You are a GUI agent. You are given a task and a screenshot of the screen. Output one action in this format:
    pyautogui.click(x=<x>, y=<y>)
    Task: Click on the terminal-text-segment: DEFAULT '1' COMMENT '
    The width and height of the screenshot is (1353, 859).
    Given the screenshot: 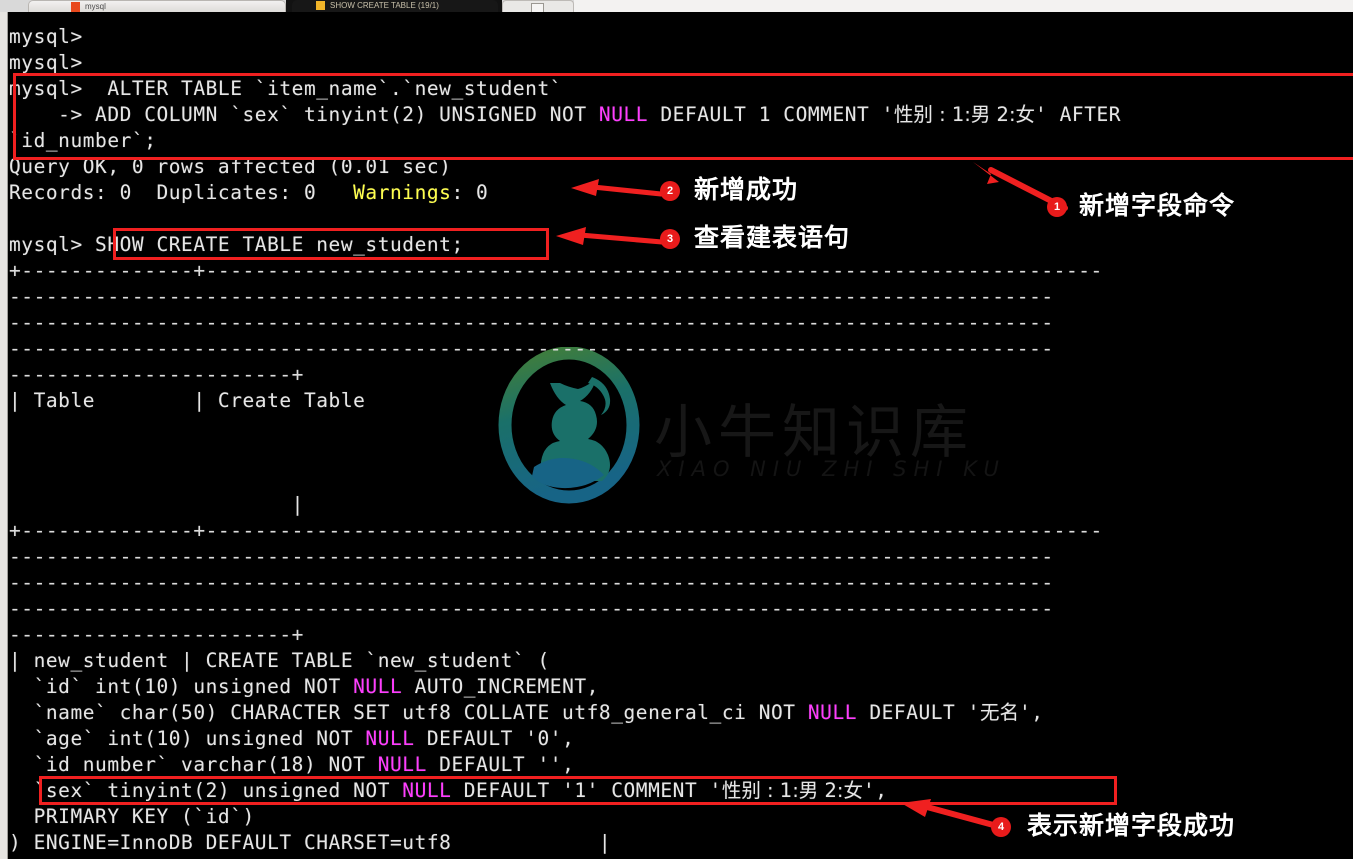 What is the action you would take?
    pyautogui.click(x=586, y=790)
    